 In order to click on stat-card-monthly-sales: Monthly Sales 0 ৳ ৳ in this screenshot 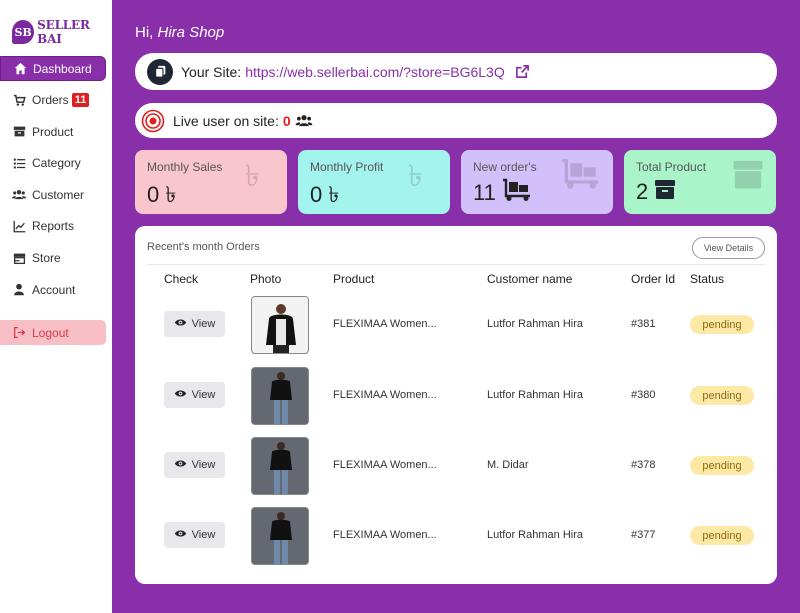, I will do `click(211, 182)`.